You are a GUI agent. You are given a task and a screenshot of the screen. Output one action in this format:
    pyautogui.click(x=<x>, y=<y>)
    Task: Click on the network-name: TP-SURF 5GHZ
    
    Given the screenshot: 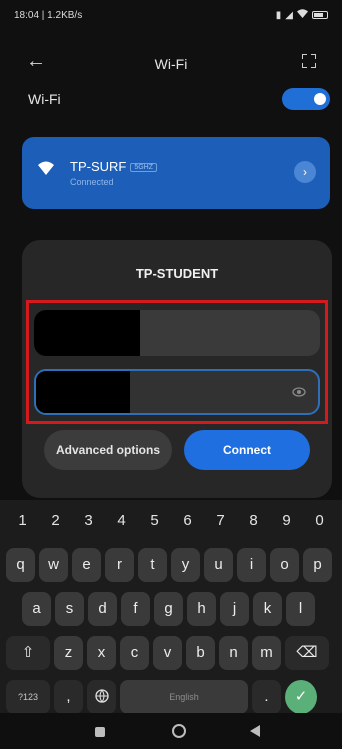 What is the action you would take?
    pyautogui.click(x=114, y=166)
    